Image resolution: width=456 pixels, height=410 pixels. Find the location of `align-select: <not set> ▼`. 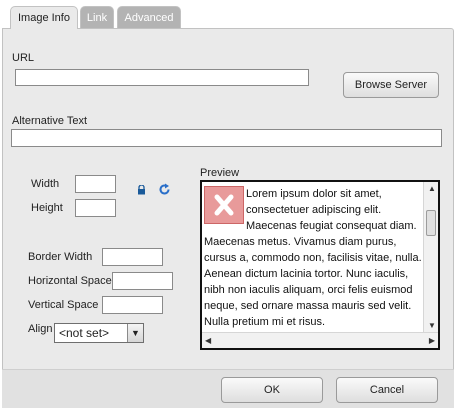

align-select: <not set> ▼ is located at coordinates (99, 333).